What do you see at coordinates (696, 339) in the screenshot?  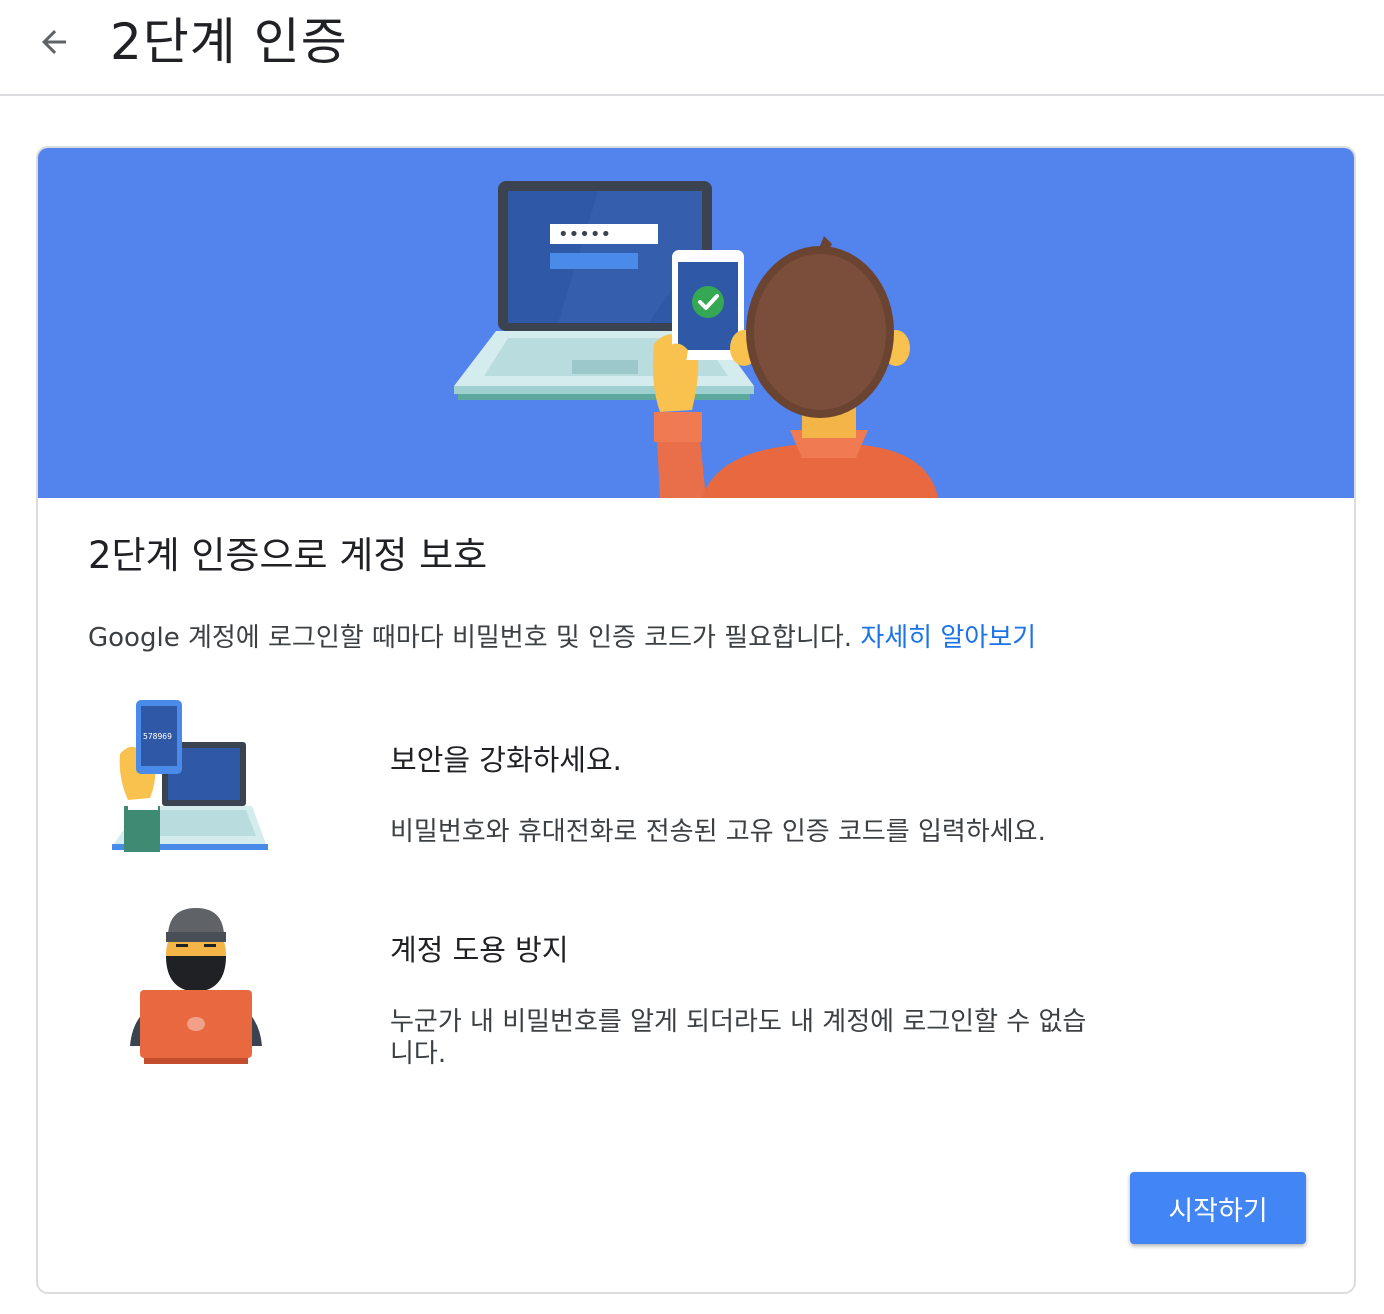 I see `laptop-phone-verification-illustration: •••••` at bounding box center [696, 339].